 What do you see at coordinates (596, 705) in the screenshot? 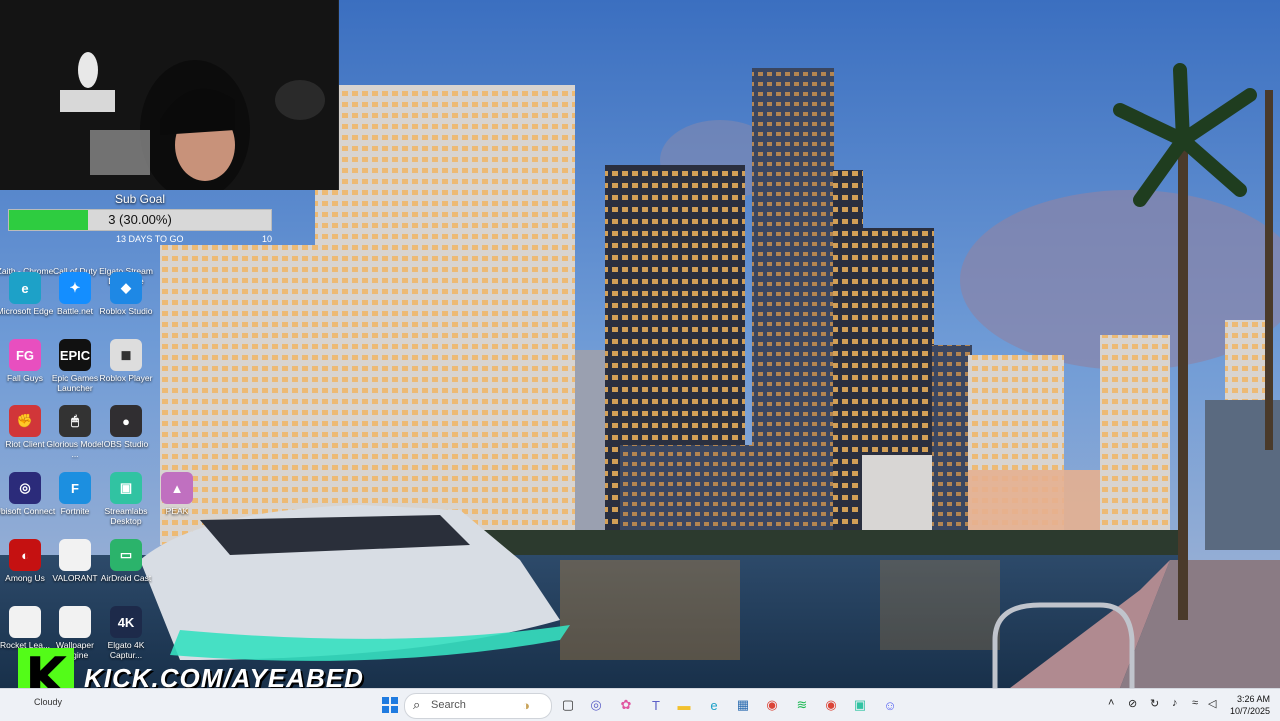
I see `taskbar-copilot-icon: ◎` at bounding box center [596, 705].